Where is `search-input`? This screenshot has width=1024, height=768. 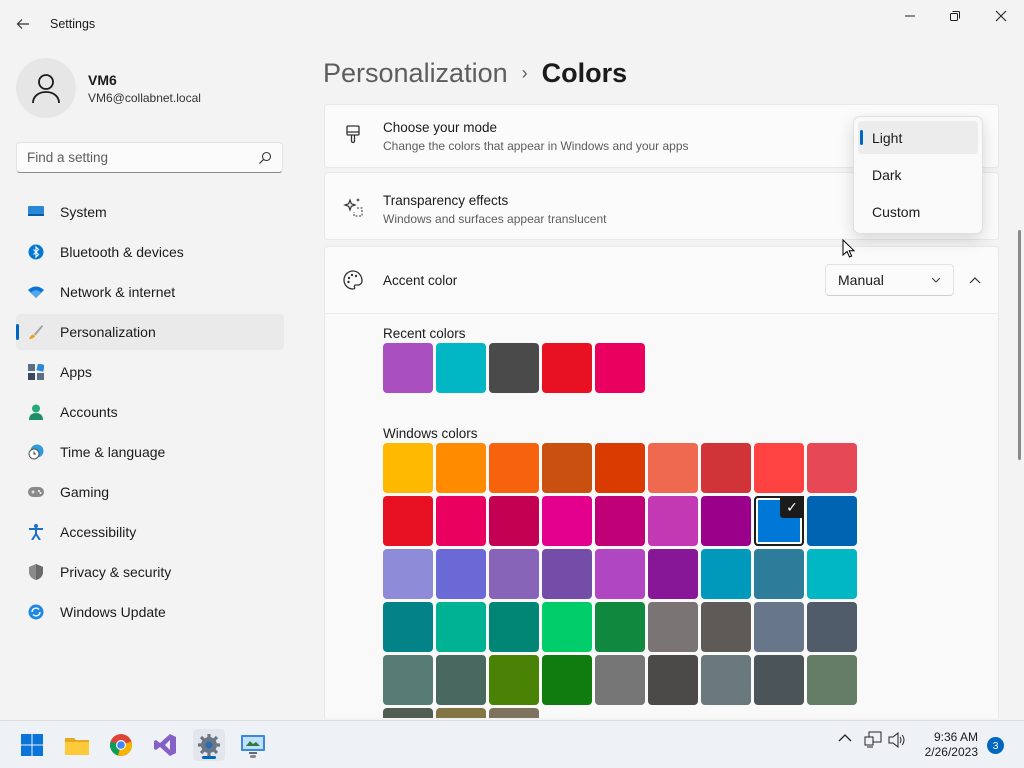 search-input is located at coordinates (137, 157).